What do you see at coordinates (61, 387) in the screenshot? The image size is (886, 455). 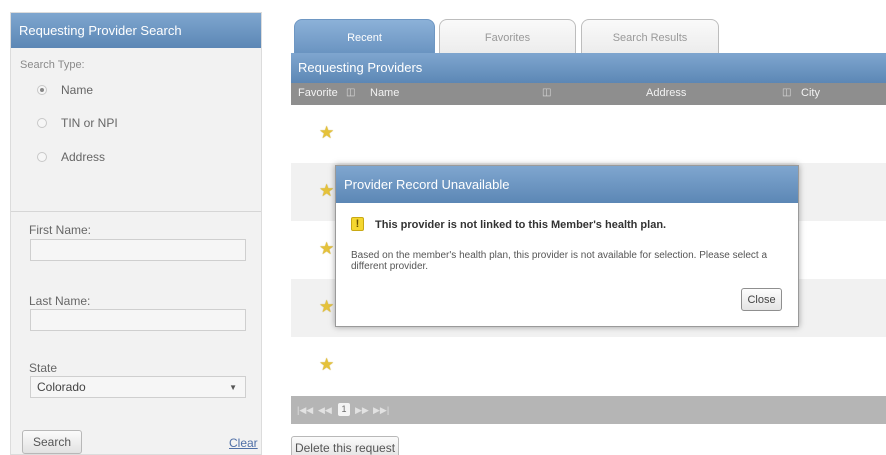 I see `state-select-value: Colorado` at bounding box center [61, 387].